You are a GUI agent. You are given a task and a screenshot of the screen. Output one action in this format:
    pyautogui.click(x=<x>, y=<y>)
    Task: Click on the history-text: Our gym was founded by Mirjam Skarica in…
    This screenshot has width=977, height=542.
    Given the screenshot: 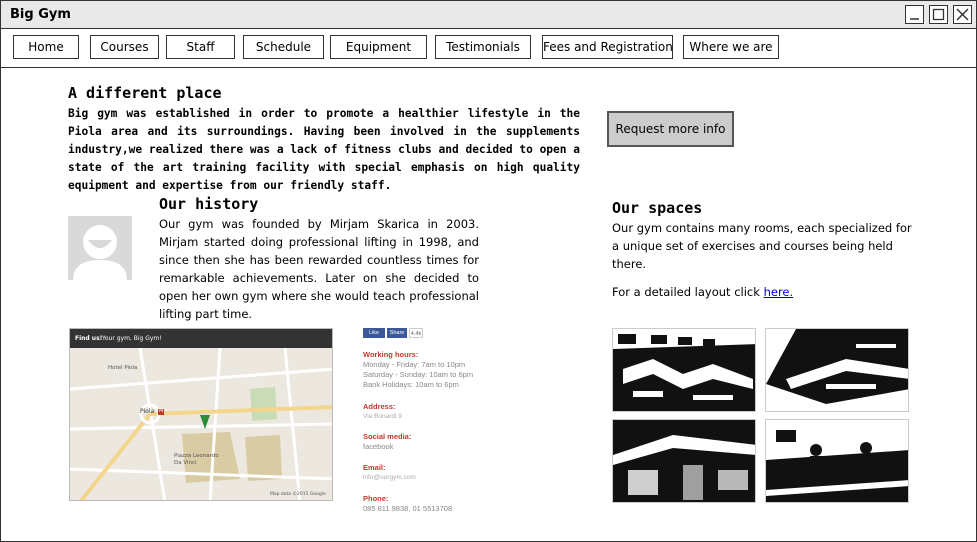 What is the action you would take?
    pyautogui.click(x=319, y=269)
    